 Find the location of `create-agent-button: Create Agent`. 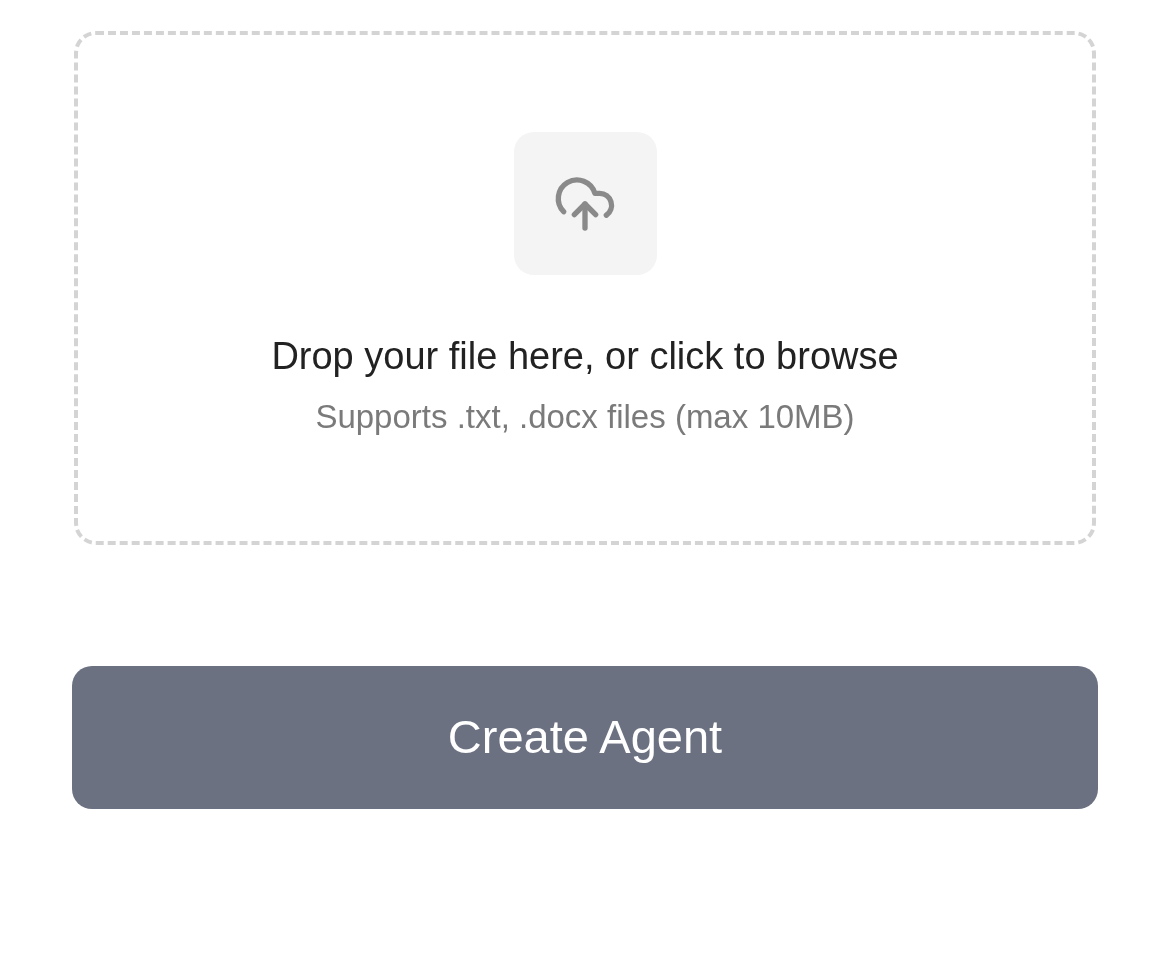

create-agent-button: Create Agent is located at coordinates (585, 737).